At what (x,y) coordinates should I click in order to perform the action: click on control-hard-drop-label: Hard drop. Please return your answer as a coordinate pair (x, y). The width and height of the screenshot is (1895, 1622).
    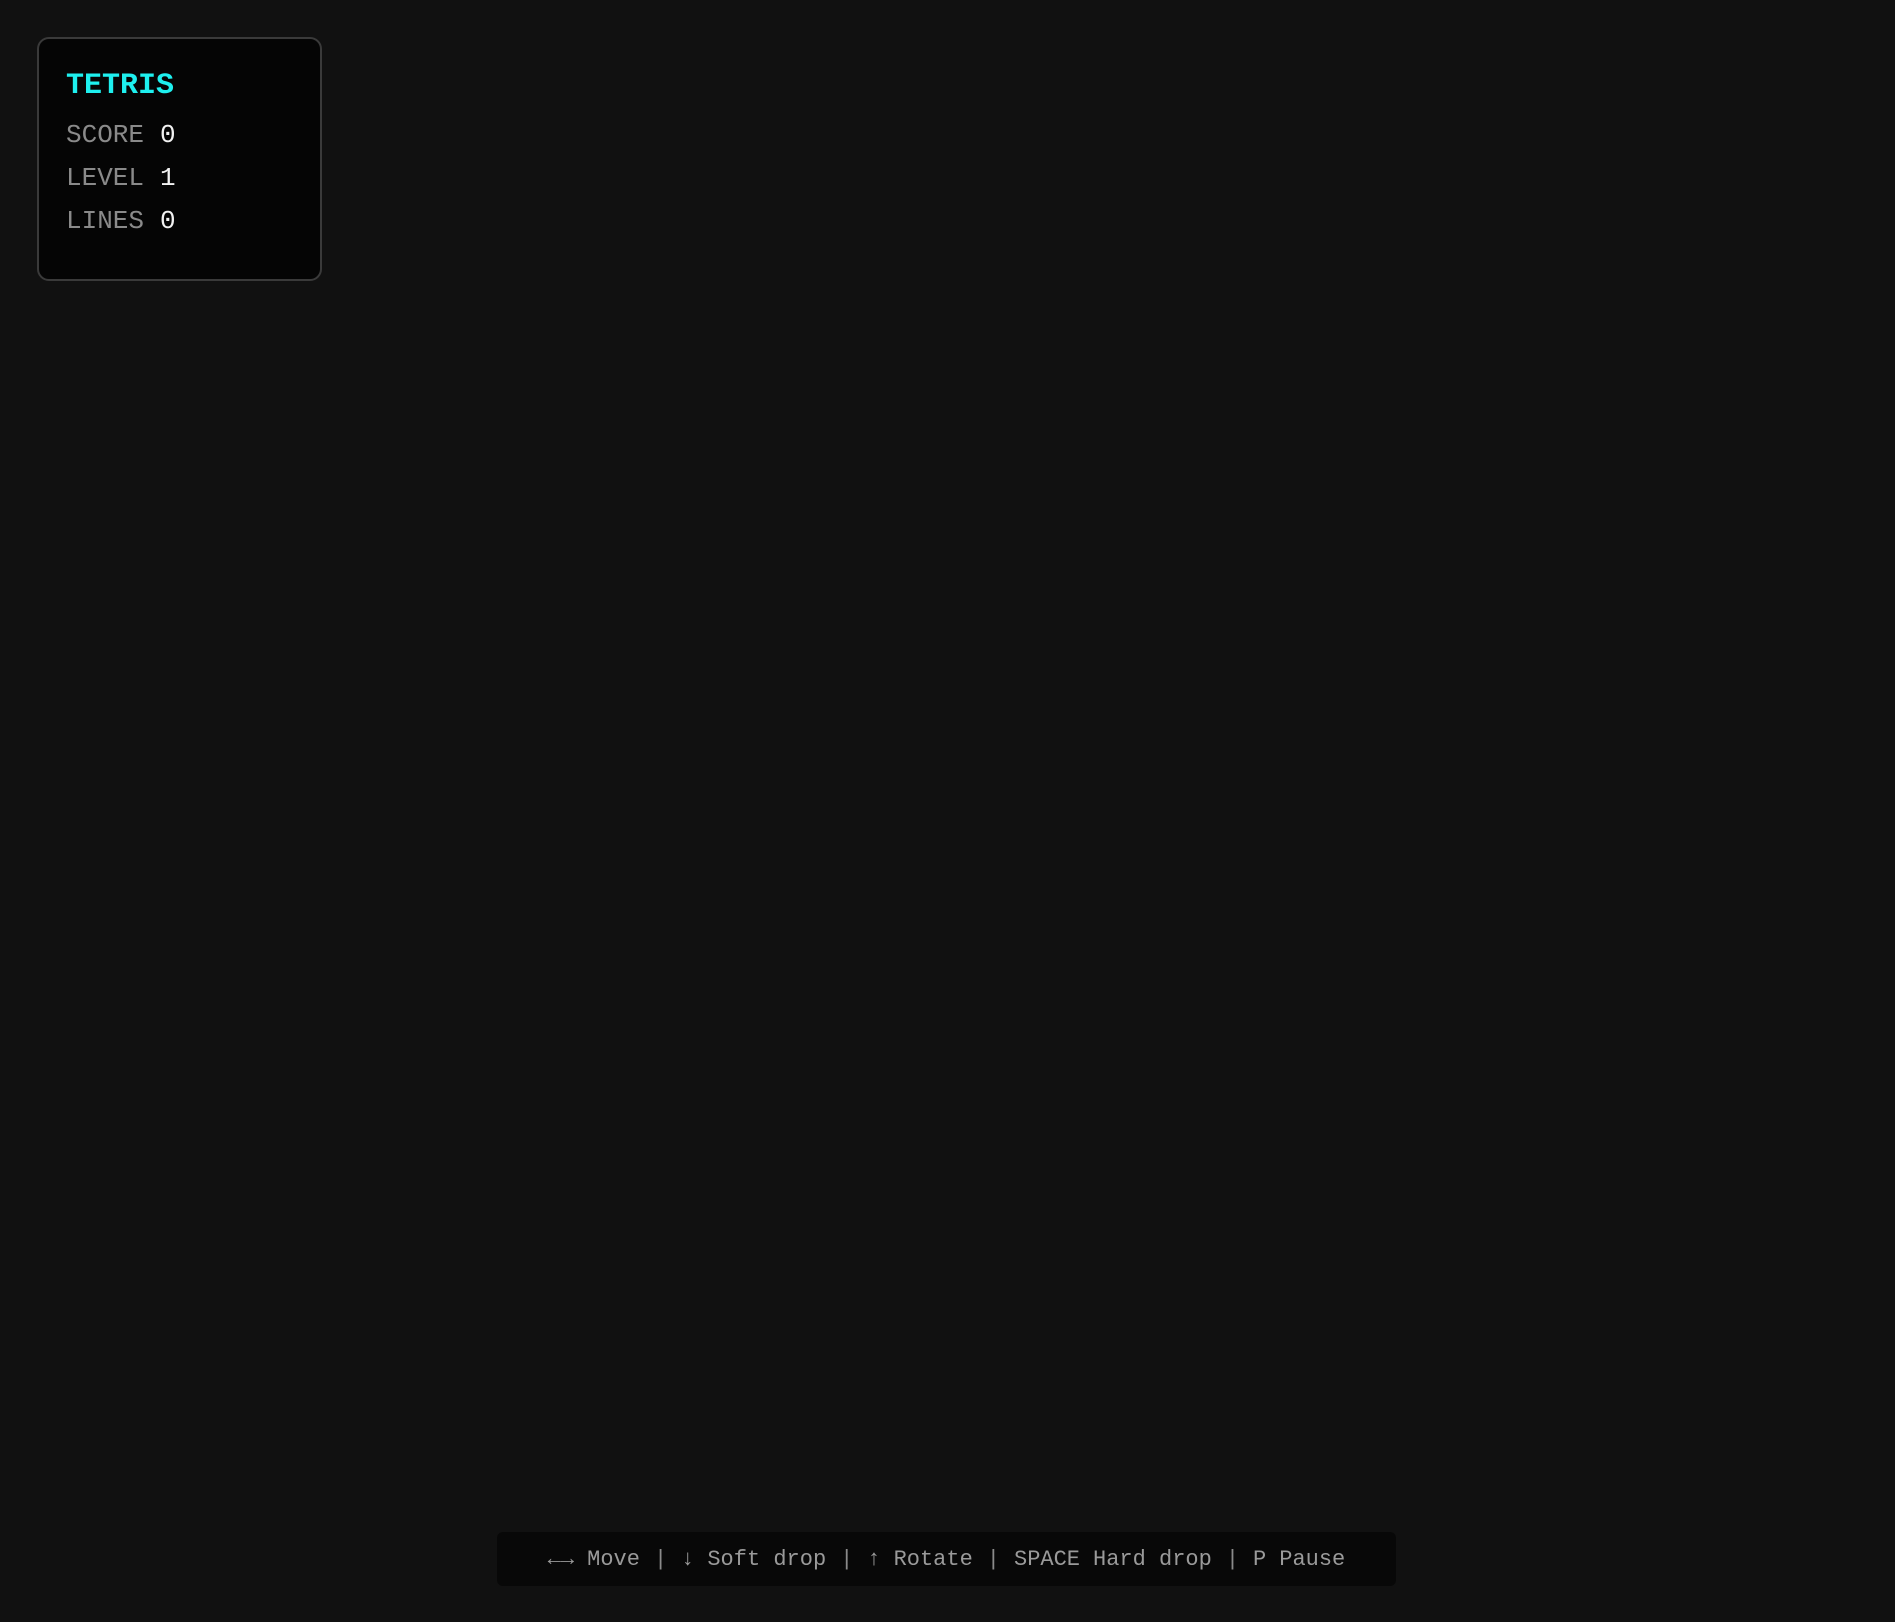
    Looking at the image, I should click on (1152, 1559).